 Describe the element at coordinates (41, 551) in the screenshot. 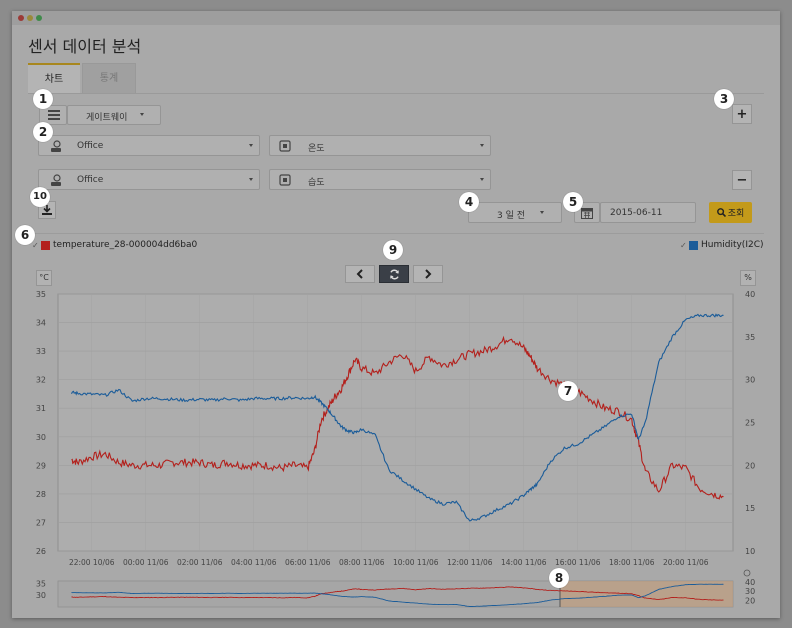

I see `left-axis-tick-label: 26` at that location.